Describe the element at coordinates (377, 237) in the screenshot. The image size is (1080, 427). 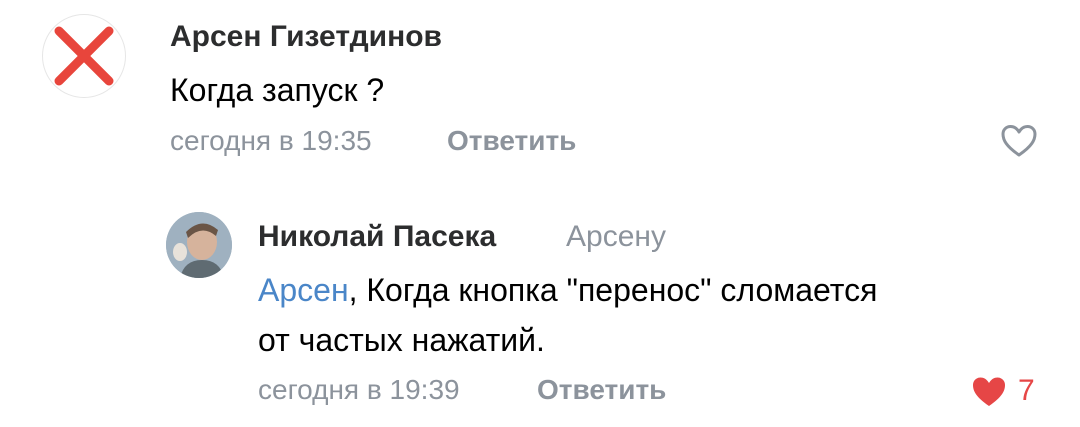
I see `author-name: Николай Пасека` at that location.